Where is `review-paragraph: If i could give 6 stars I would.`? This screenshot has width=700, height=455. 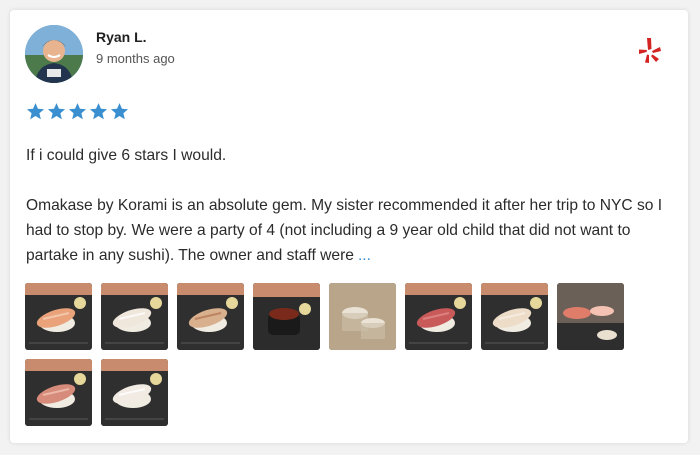
review-paragraph: If i could give 6 stars I would. is located at coordinates (126, 155).